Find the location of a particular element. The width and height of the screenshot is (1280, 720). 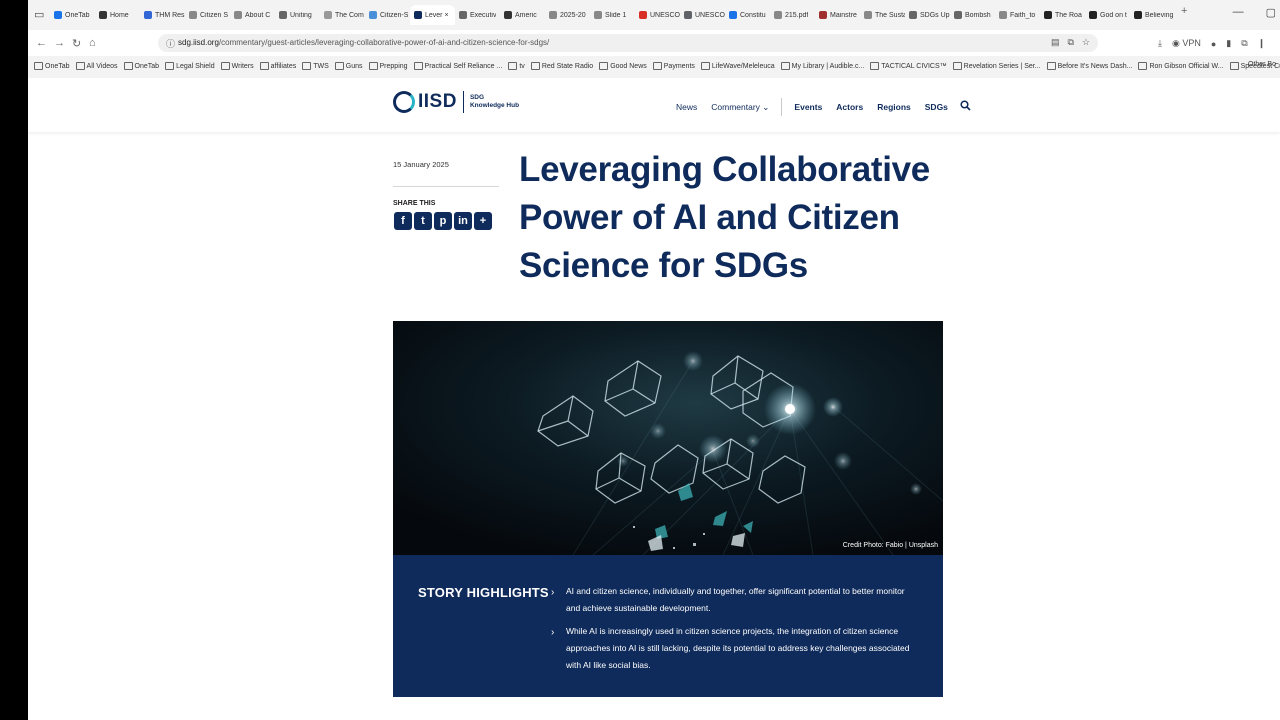

nav-events: Events is located at coordinates (808, 107).